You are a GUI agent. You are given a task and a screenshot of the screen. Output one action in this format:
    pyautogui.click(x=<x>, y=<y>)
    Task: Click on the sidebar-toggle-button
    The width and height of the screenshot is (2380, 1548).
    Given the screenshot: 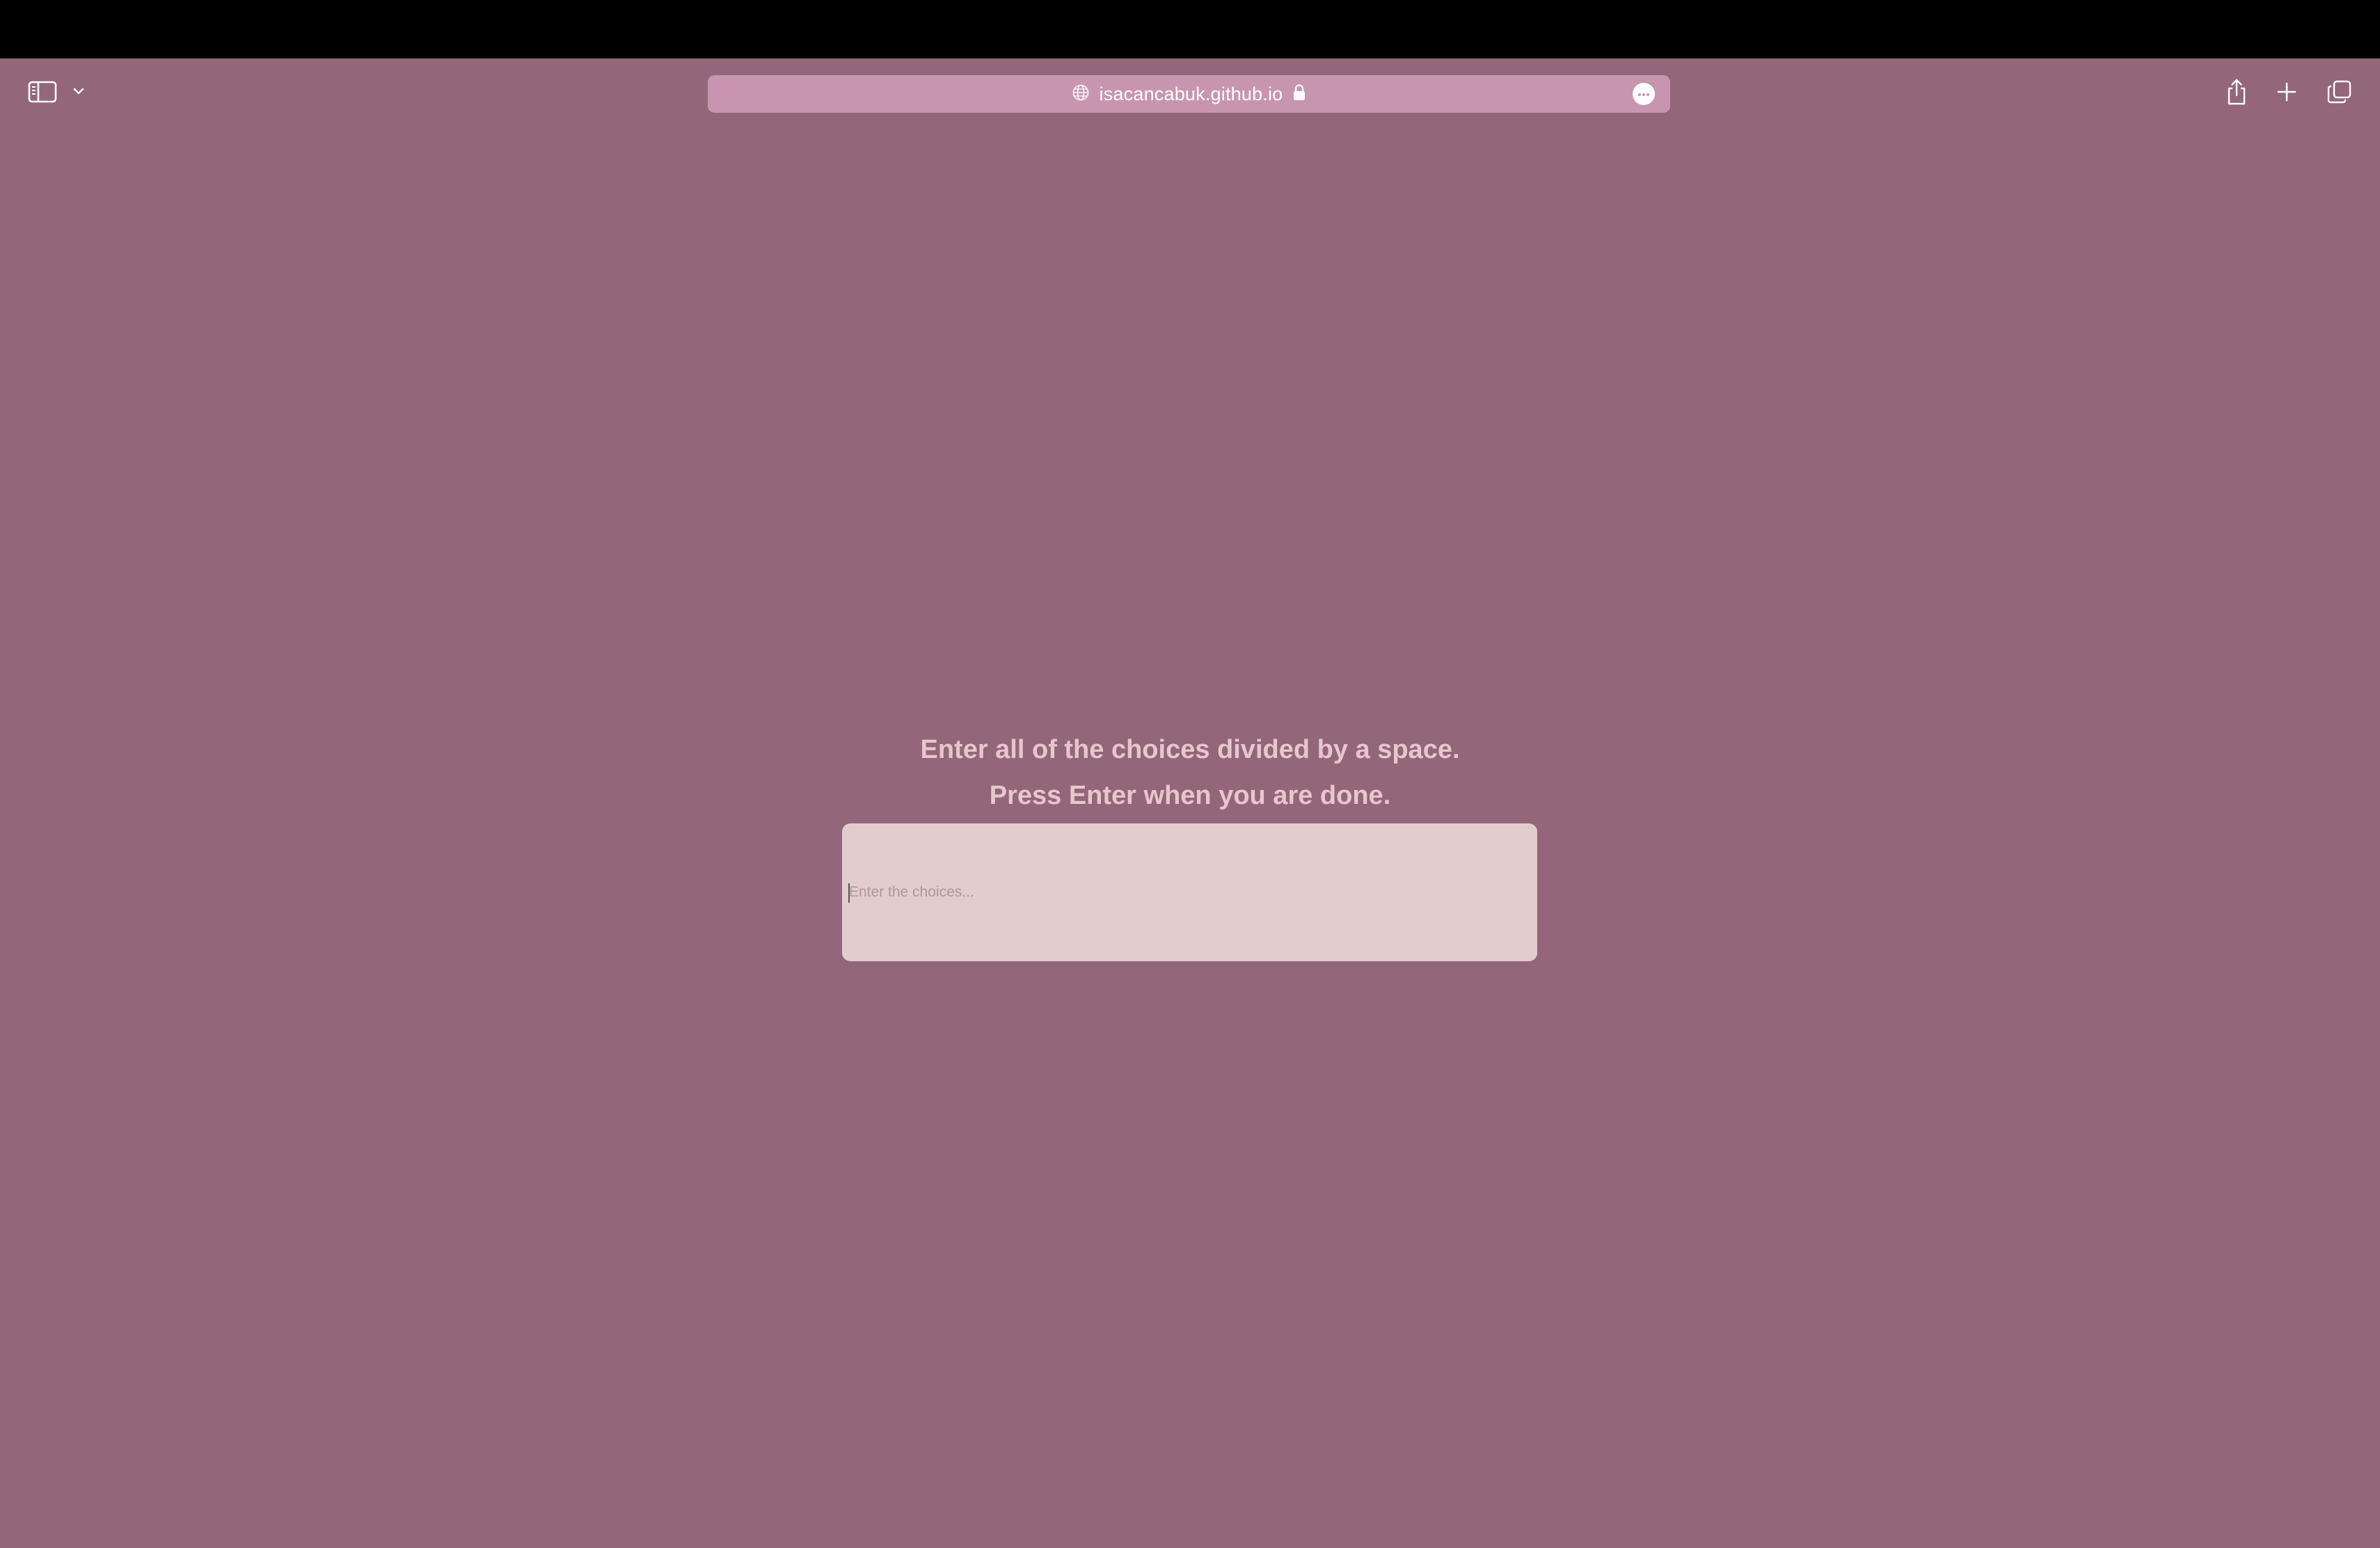 What is the action you would take?
    pyautogui.click(x=42, y=93)
    